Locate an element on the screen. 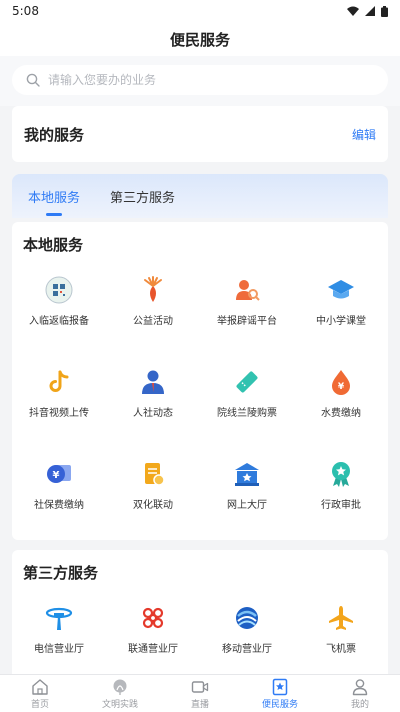 This screenshot has width=400, height=712. nav-label: 我的 is located at coordinates (359, 704).